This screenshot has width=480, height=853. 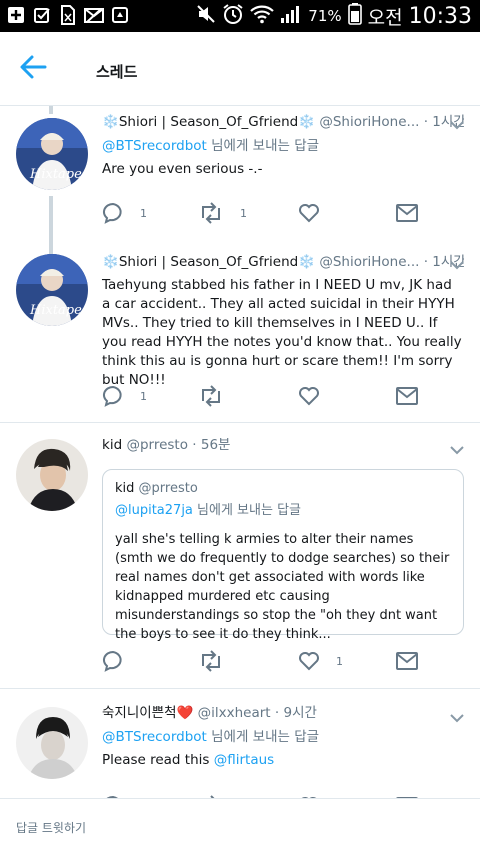 I want to click on recycle-icon, so click(x=120, y=15).